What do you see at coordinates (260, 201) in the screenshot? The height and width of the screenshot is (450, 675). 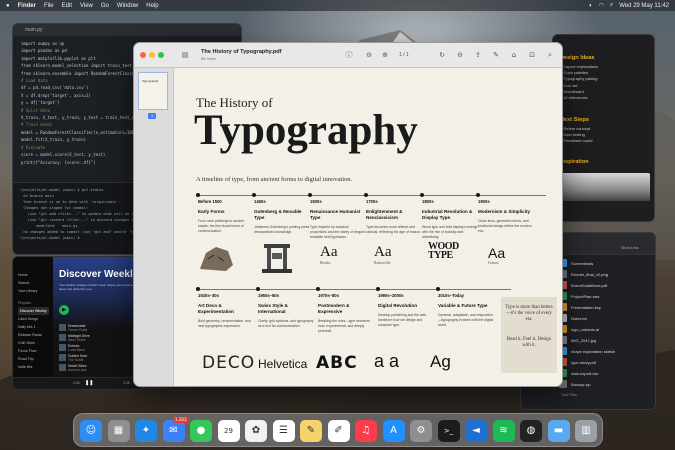 I see `timeline-year: 1450s` at bounding box center [260, 201].